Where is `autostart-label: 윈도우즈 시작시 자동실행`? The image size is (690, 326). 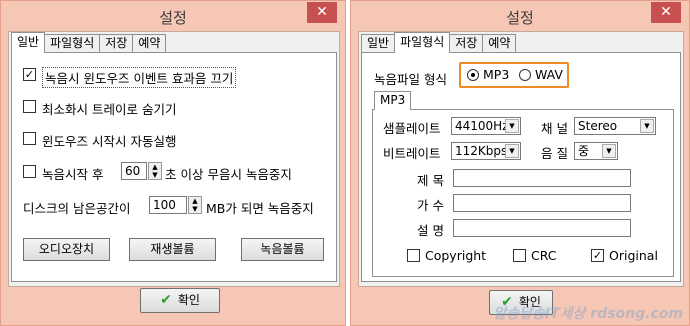 autostart-label: 윈도우즈 시작시 자동실행 is located at coordinates (109, 141).